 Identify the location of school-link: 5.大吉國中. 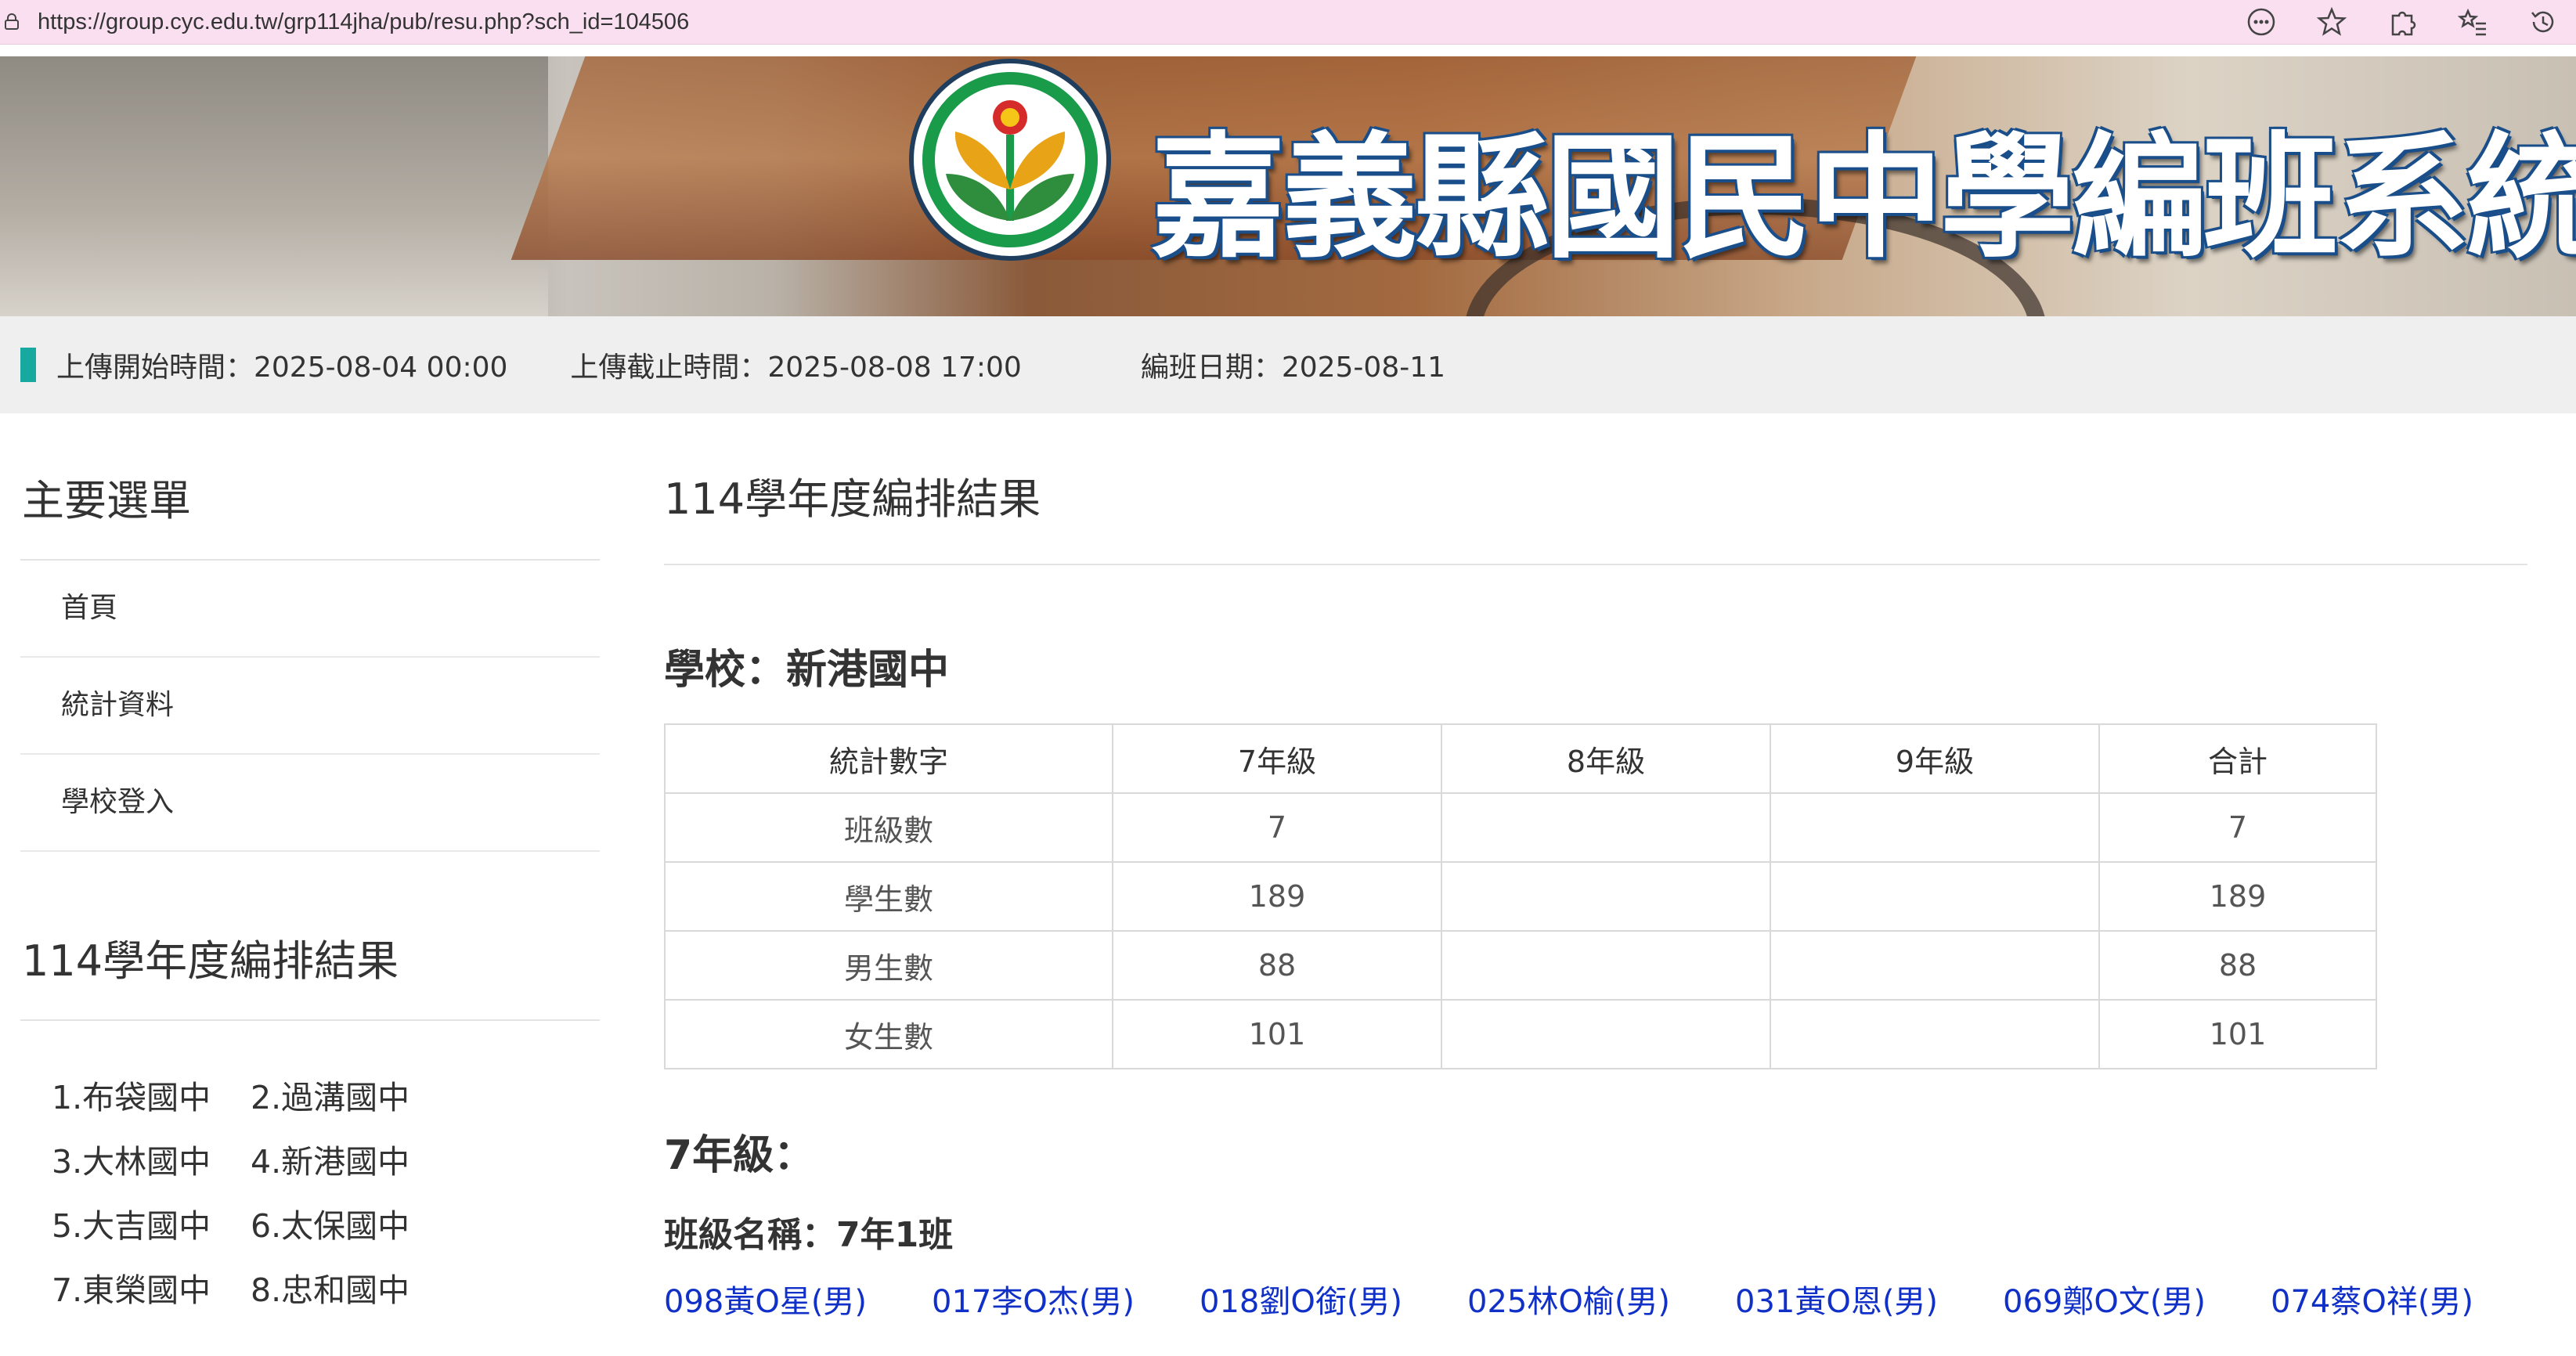
(151, 1226).